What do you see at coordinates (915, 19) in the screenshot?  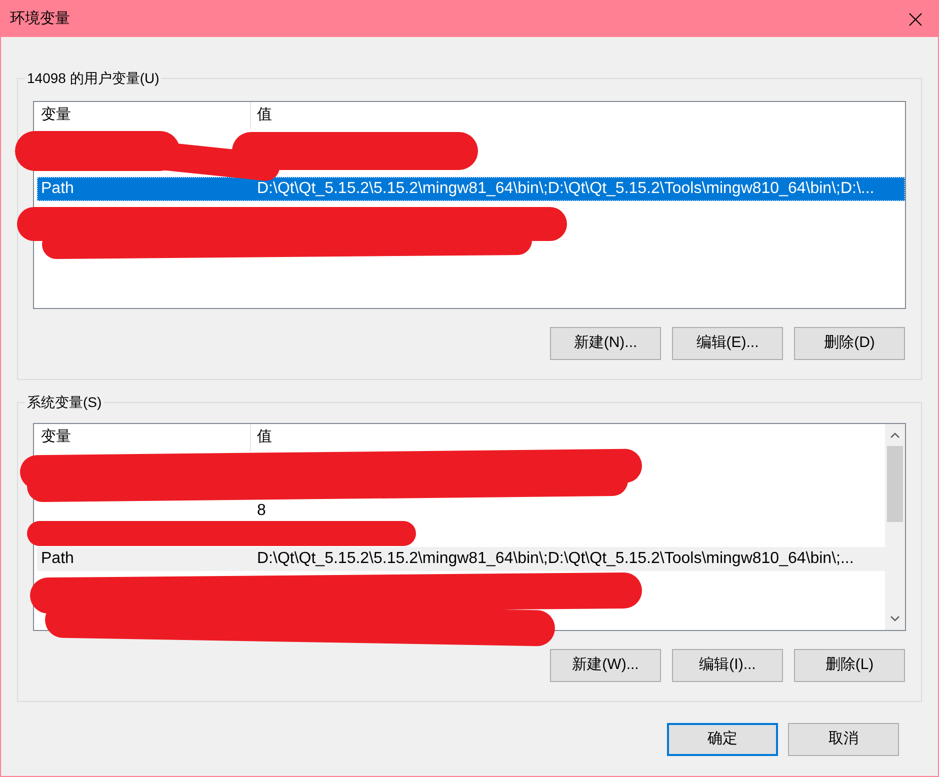 I see `close-icon` at bounding box center [915, 19].